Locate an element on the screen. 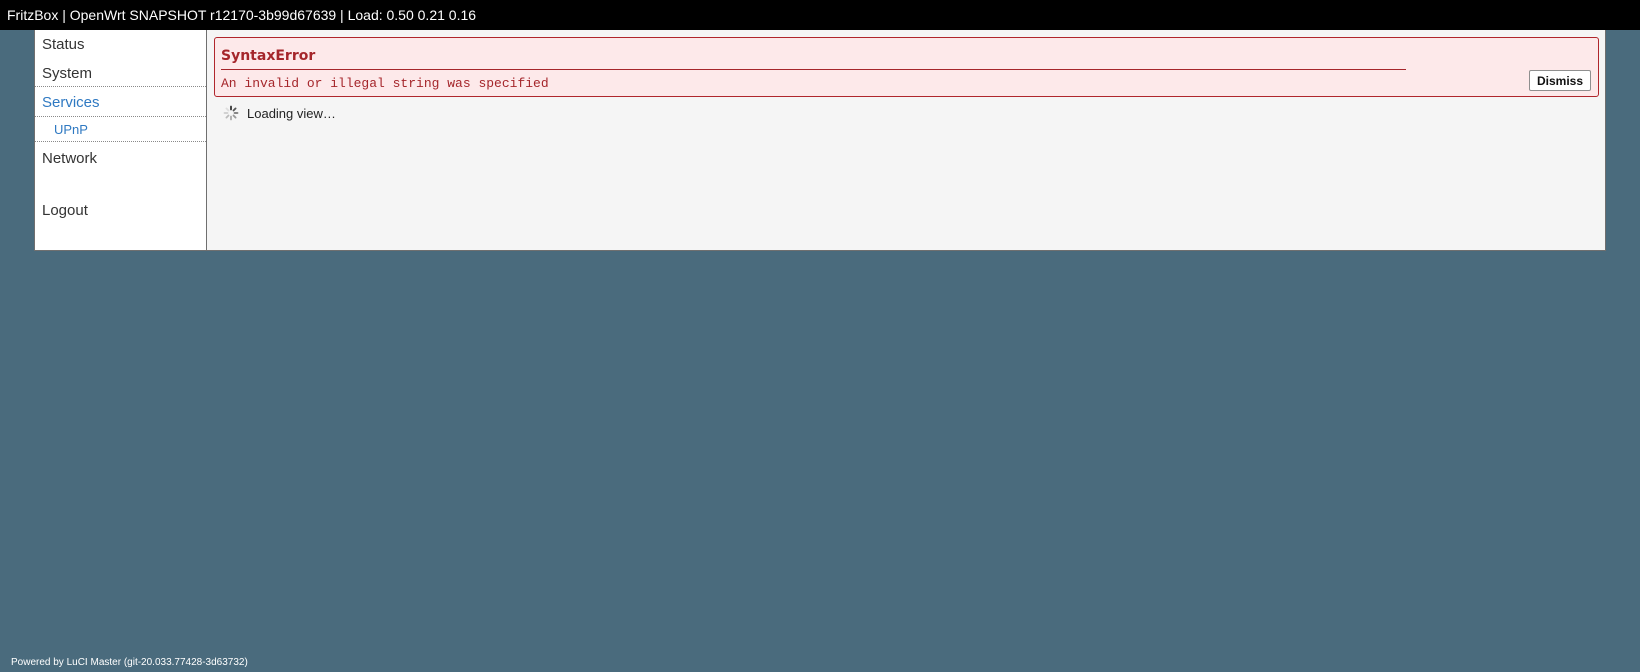 The height and width of the screenshot is (672, 1640). spinner-icon is located at coordinates (231, 113).